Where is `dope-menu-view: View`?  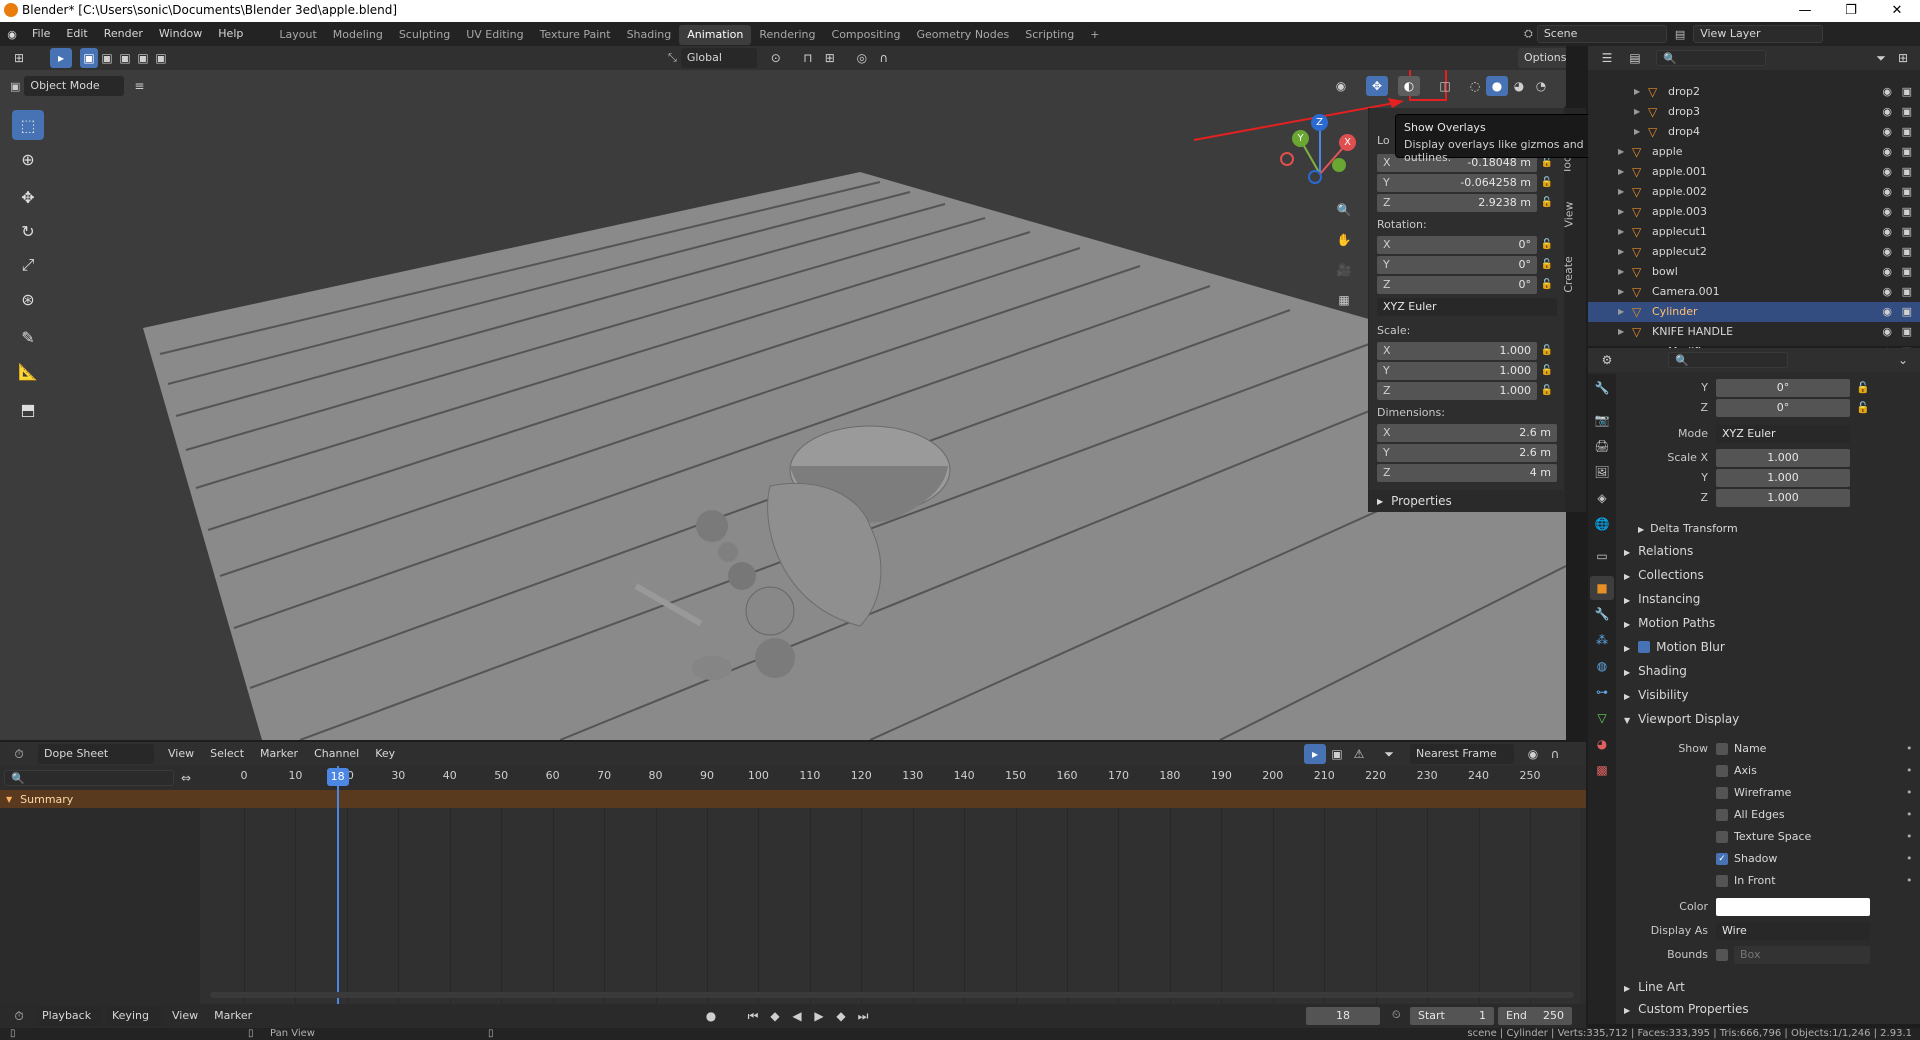
dope-menu-view: View is located at coordinates (181, 754).